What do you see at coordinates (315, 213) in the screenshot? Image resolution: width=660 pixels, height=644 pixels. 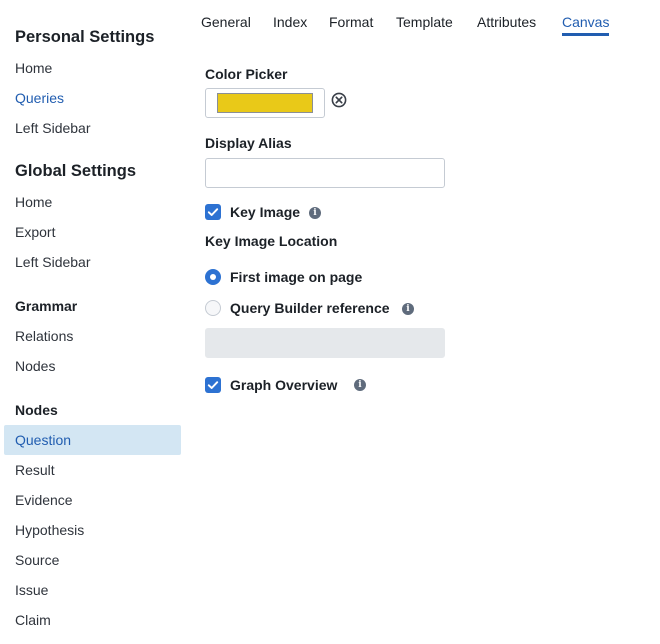 I see `key-image-info-icon: i` at bounding box center [315, 213].